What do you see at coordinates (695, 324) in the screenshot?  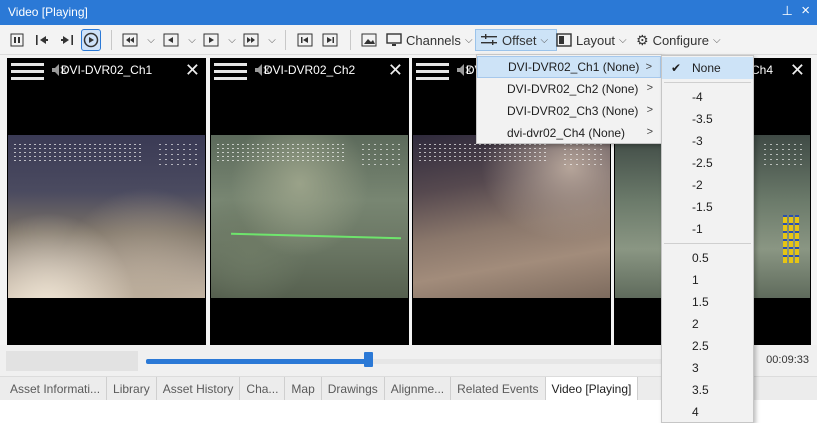 I see `offset-option-label: 2` at bounding box center [695, 324].